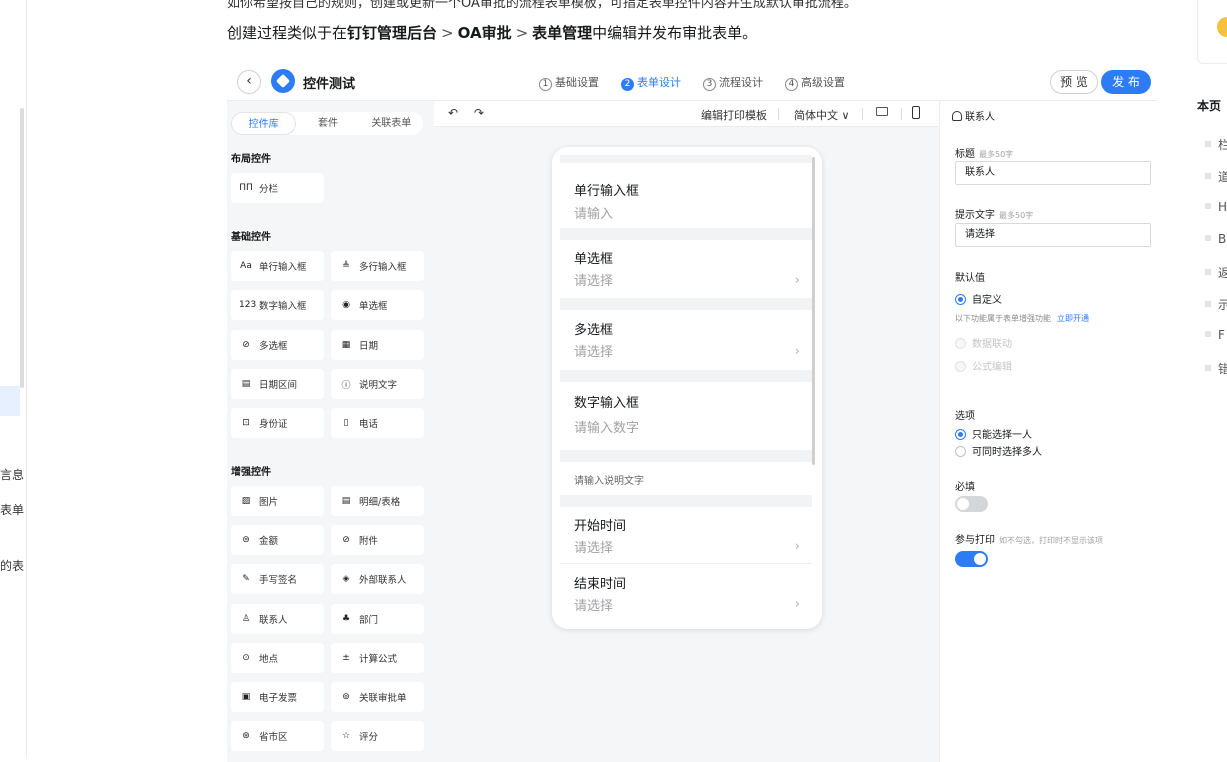 Image resolution: width=1227 pixels, height=762 pixels. Describe the element at coordinates (327, 123) in the screenshot. I see `tab-kits: 套件` at that location.